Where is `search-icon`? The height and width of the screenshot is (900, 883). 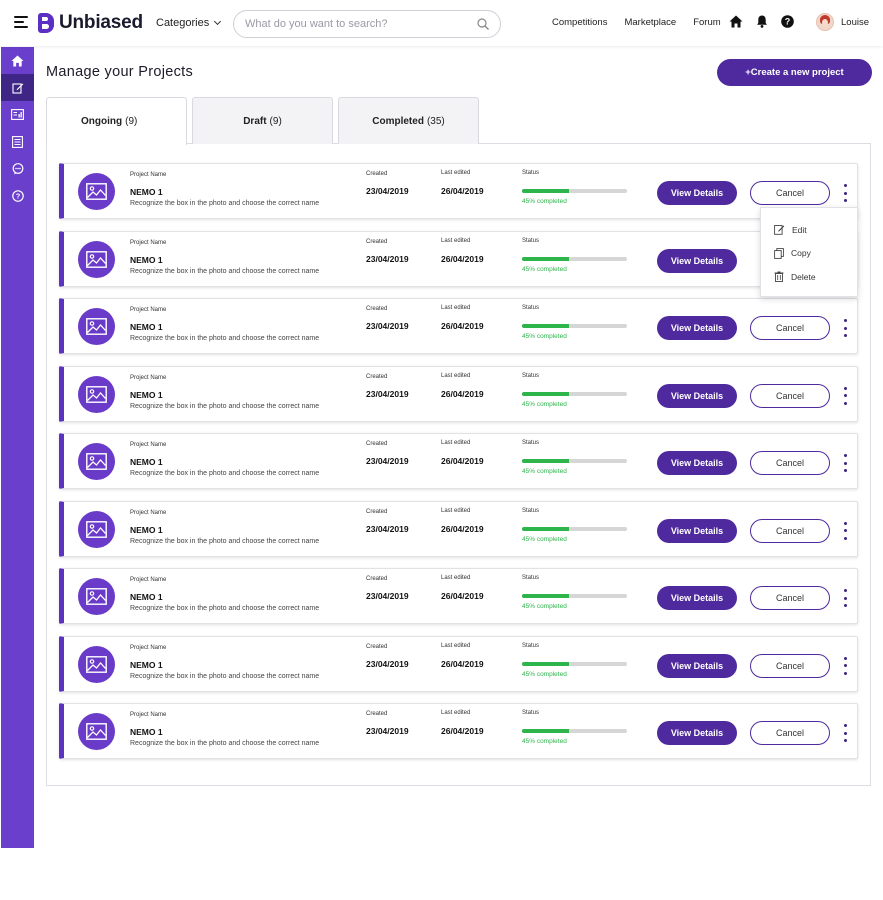
search-icon is located at coordinates (483, 24).